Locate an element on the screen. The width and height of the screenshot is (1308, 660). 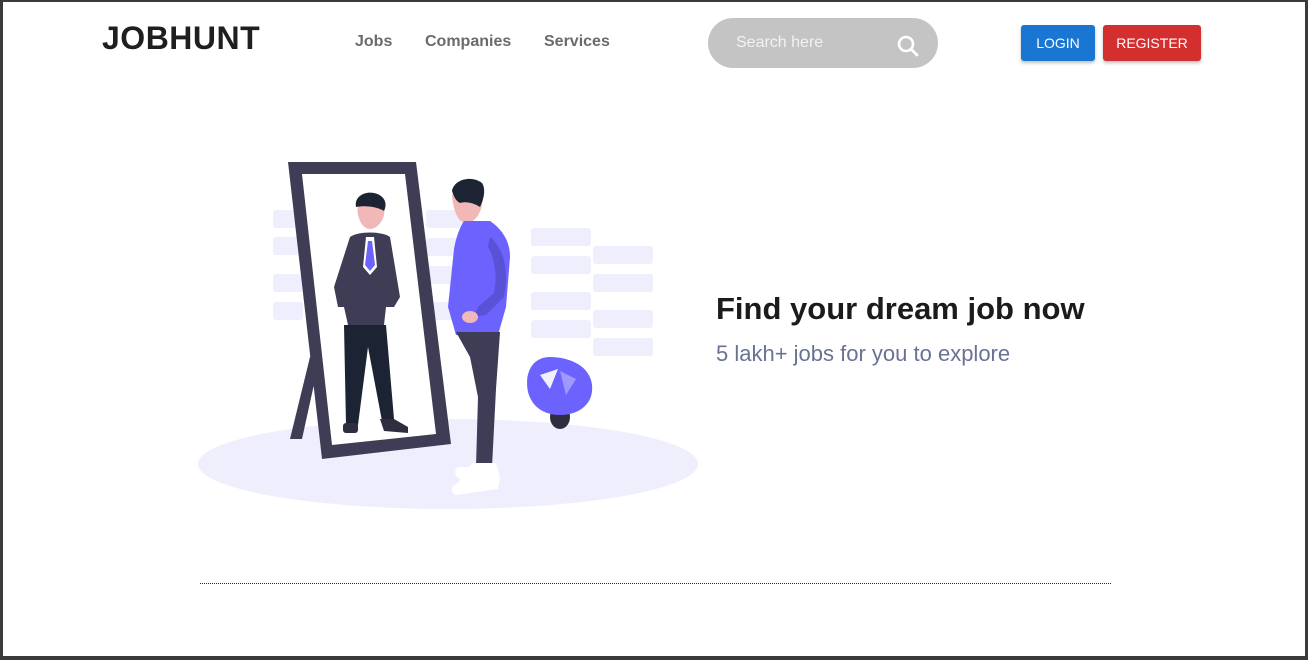
search-input is located at coordinates (811, 43).